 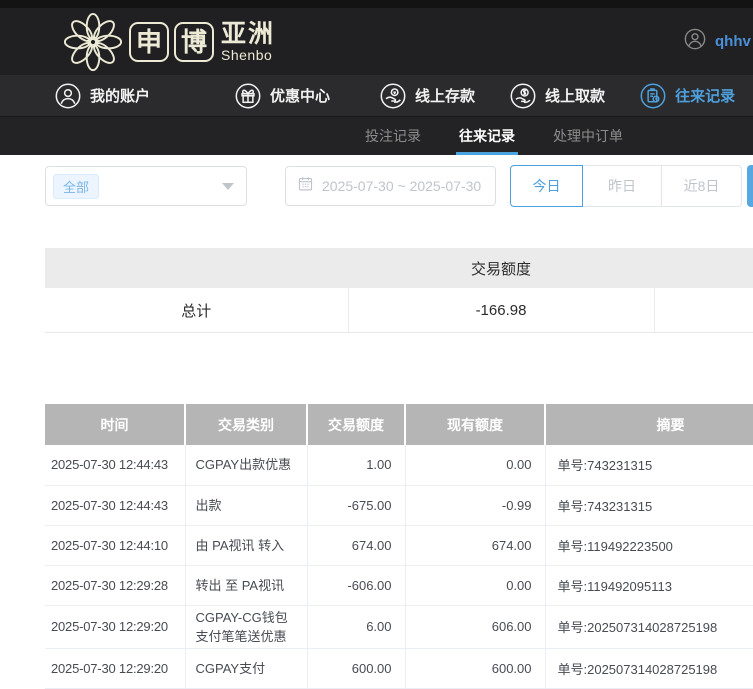 I want to click on summary-header-row: 交易额度, so click(x=399, y=268).